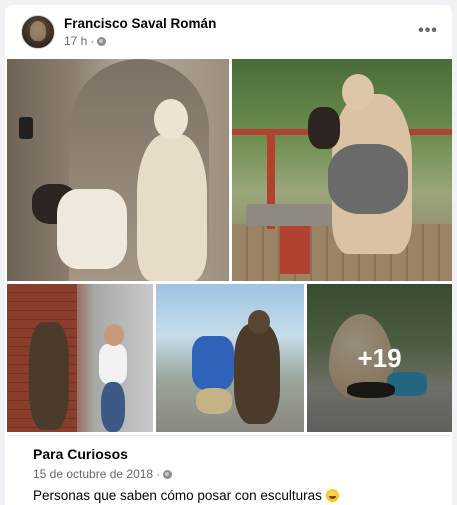  I want to click on more-photos-overlay: +19, so click(379, 358).